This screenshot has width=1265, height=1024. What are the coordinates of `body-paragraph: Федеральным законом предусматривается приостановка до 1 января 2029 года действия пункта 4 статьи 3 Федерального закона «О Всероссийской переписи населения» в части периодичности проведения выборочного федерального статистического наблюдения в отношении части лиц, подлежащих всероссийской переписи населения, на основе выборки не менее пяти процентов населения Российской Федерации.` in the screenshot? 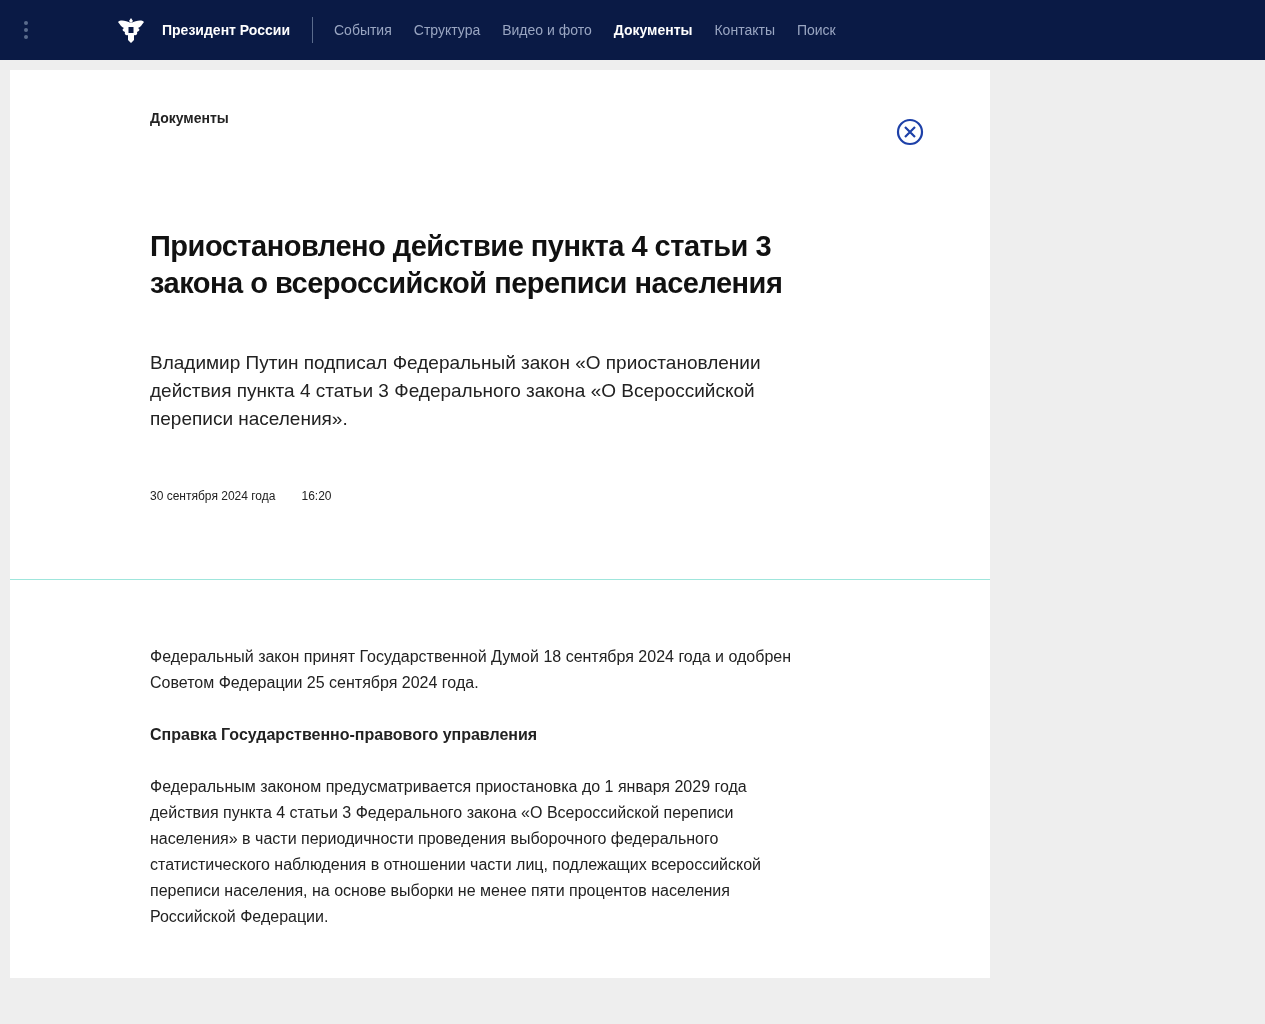 It's located at (456, 852).